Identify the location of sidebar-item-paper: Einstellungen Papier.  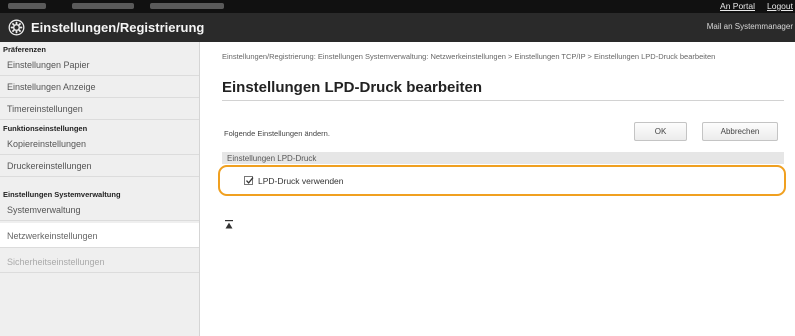
(99, 65).